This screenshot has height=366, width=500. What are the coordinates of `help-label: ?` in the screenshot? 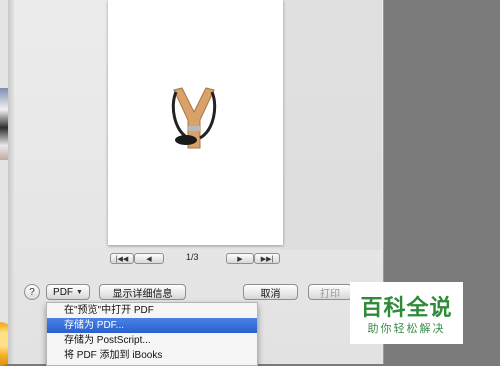 It's located at (32, 292).